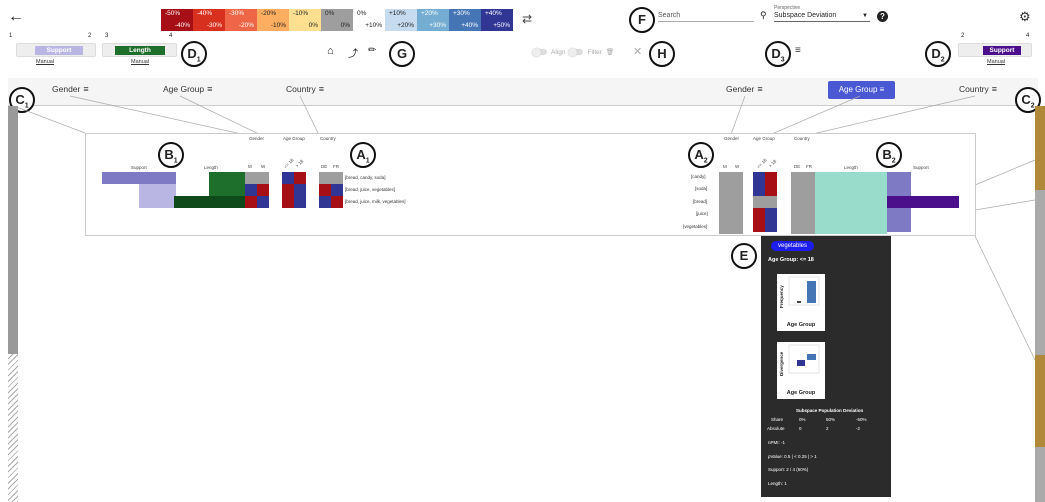 The height and width of the screenshot is (502, 1045). What do you see at coordinates (336, 166) in the screenshot?
I see `col-fr: FR` at bounding box center [336, 166].